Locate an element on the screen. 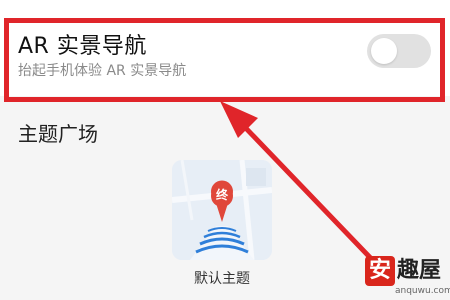  theme-card-default: 终 is located at coordinates (222, 210).